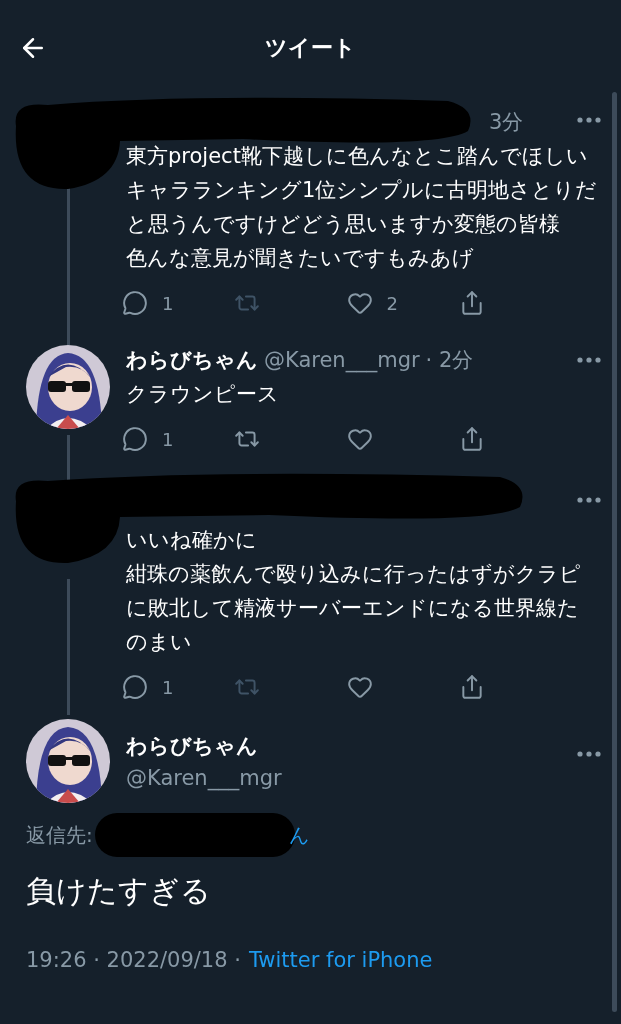 The image size is (621, 1024). I want to click on tweet-text: 負けたすぎる, so click(119, 891).